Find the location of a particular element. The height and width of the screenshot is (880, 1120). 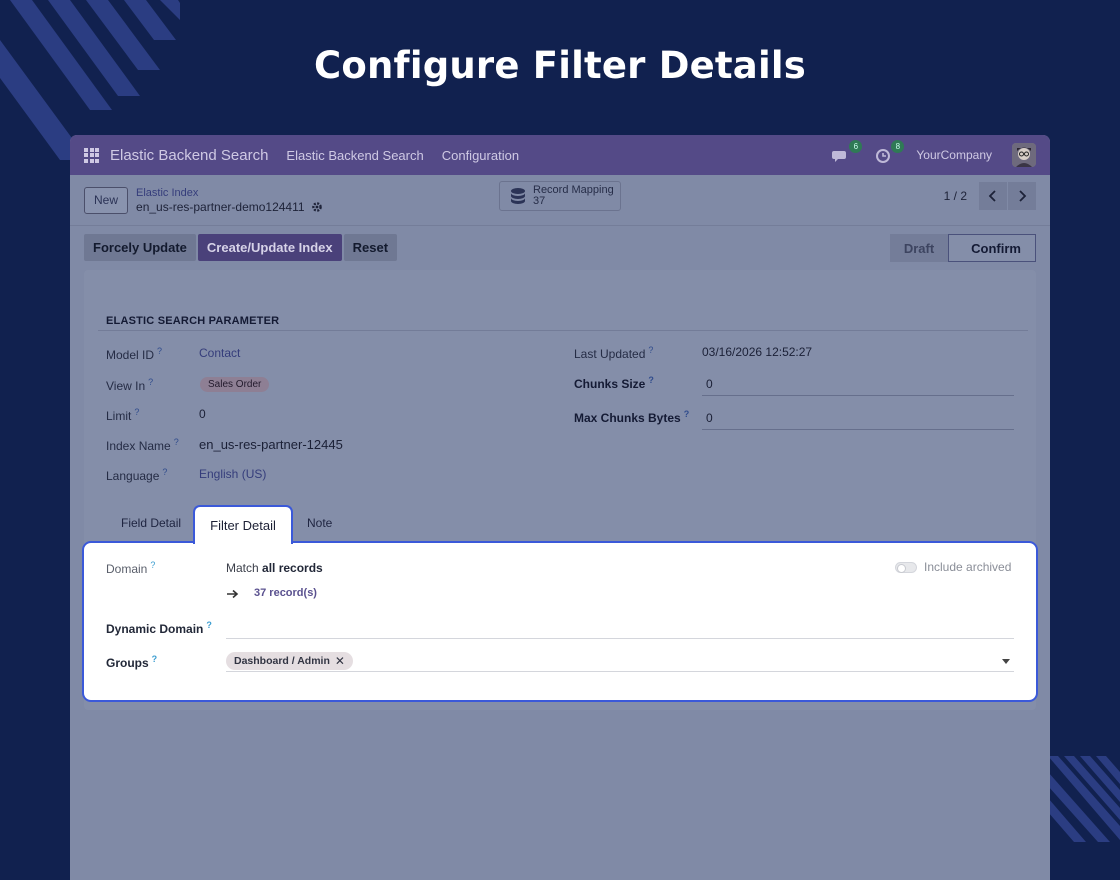

model-id-label: Model ID? is located at coordinates (134, 354).